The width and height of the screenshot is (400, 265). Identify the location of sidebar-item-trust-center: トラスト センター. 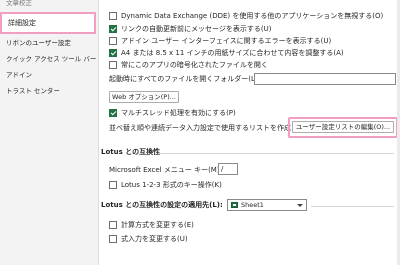
(32, 91).